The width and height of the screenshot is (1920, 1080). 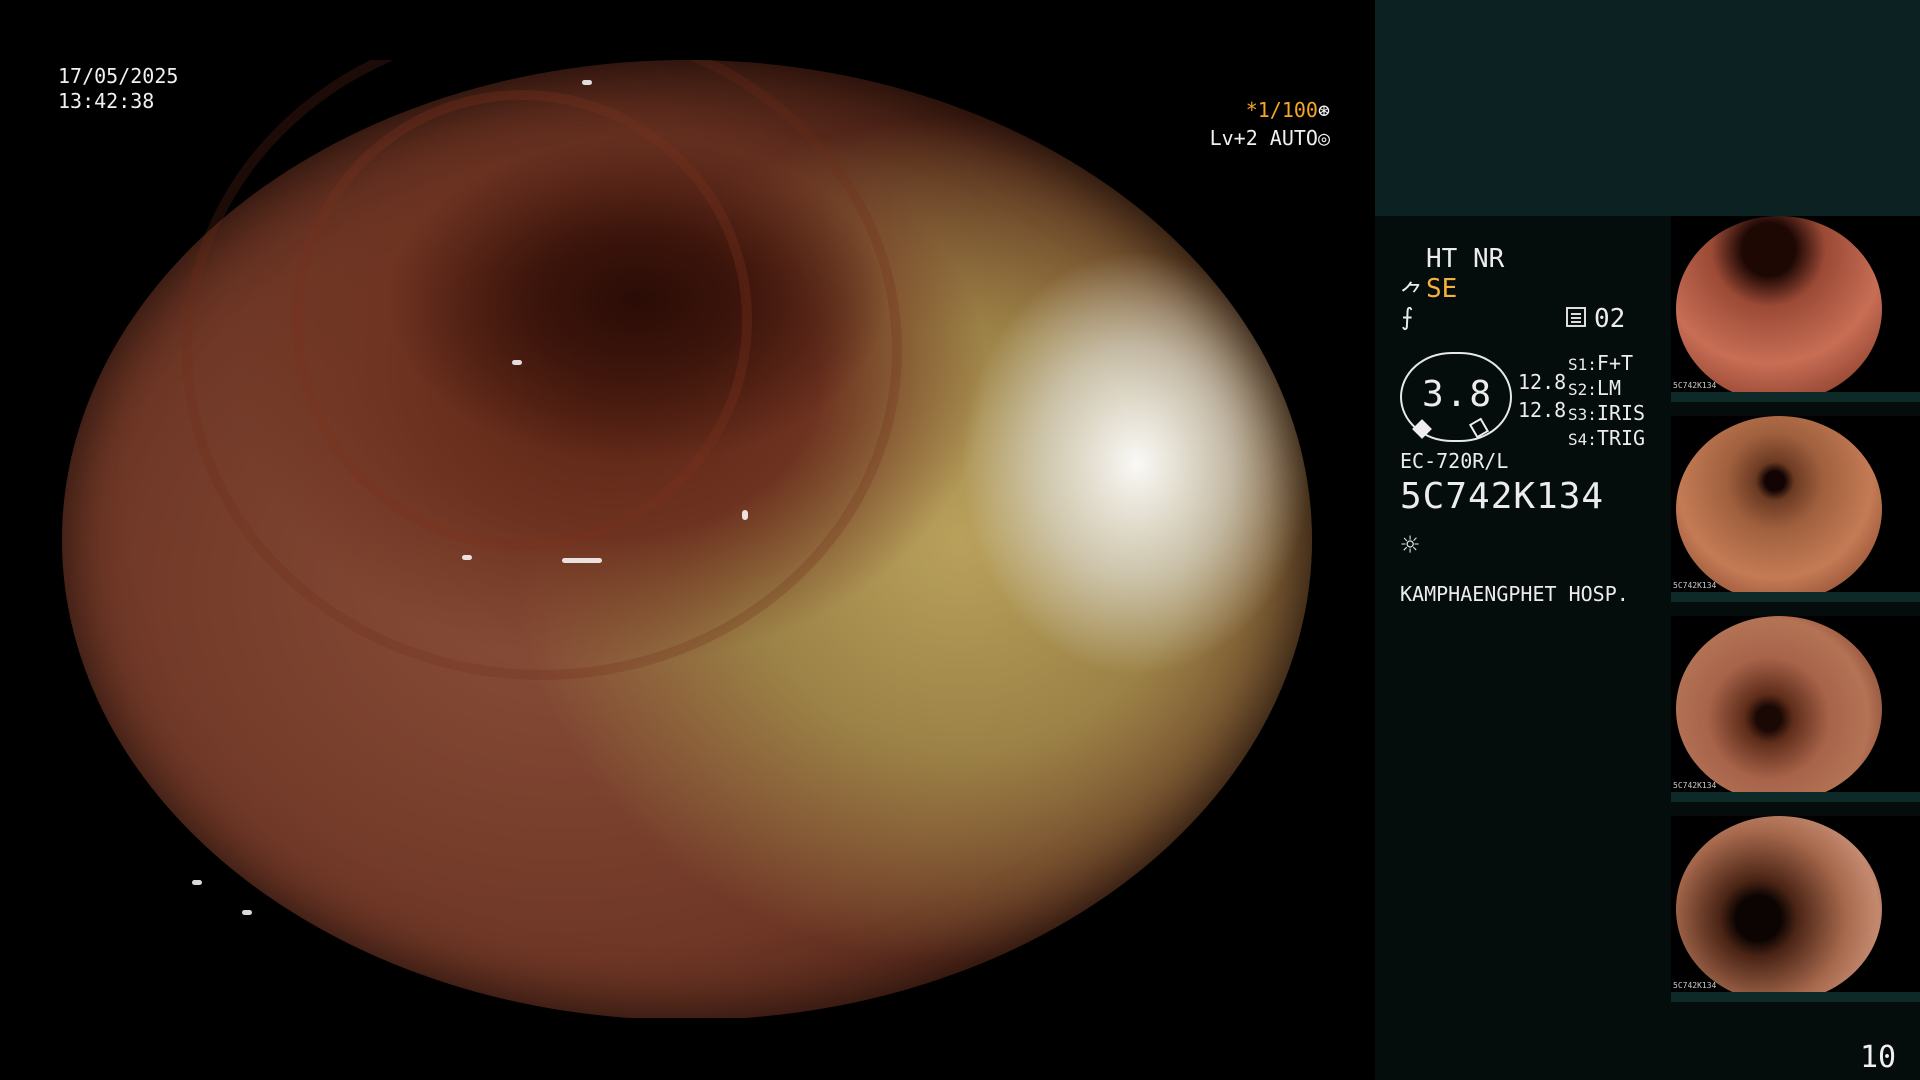 I want to click on mode-text: HT NR, so click(x=1465, y=259).